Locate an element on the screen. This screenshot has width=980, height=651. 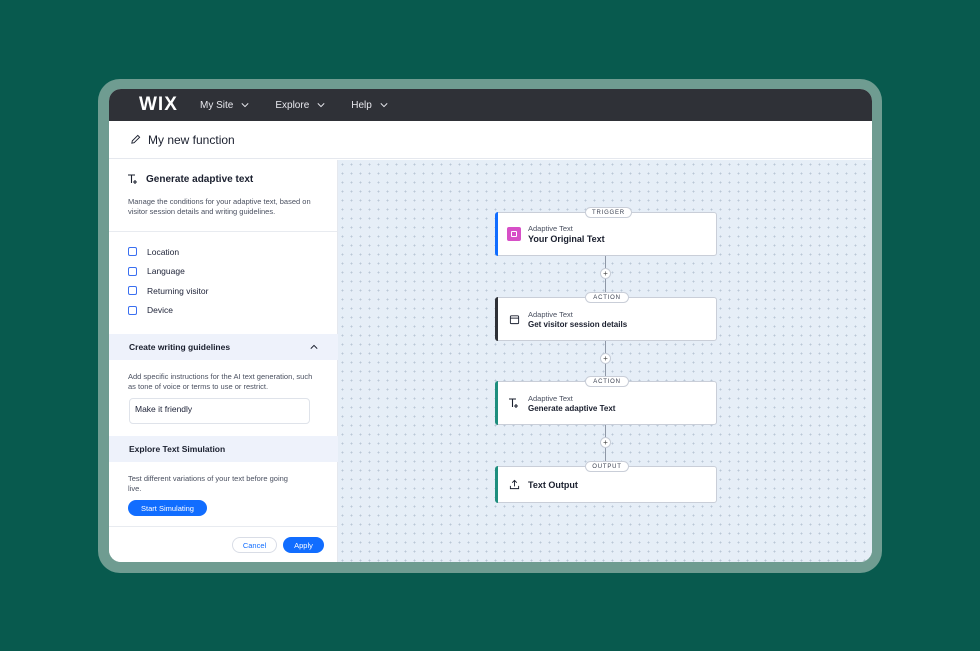
guidelines-accordion-header: Create writing guidelines is located at coordinates (223, 347).